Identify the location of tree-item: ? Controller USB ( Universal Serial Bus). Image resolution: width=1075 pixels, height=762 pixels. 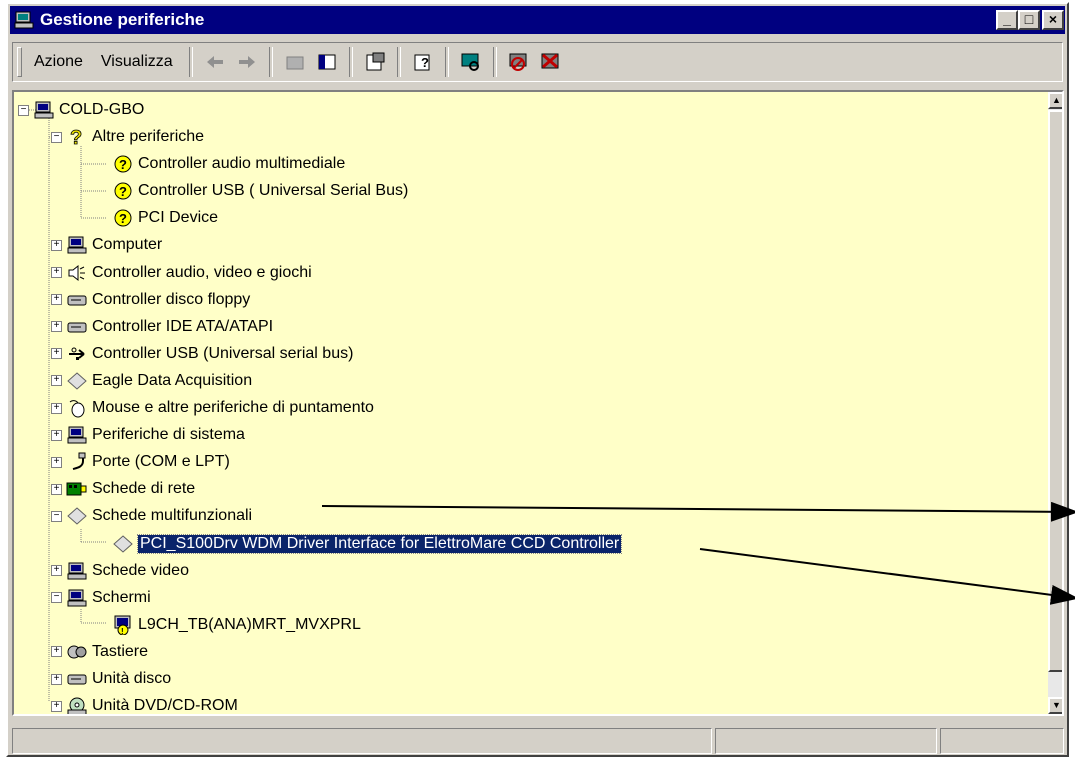
(260, 191).